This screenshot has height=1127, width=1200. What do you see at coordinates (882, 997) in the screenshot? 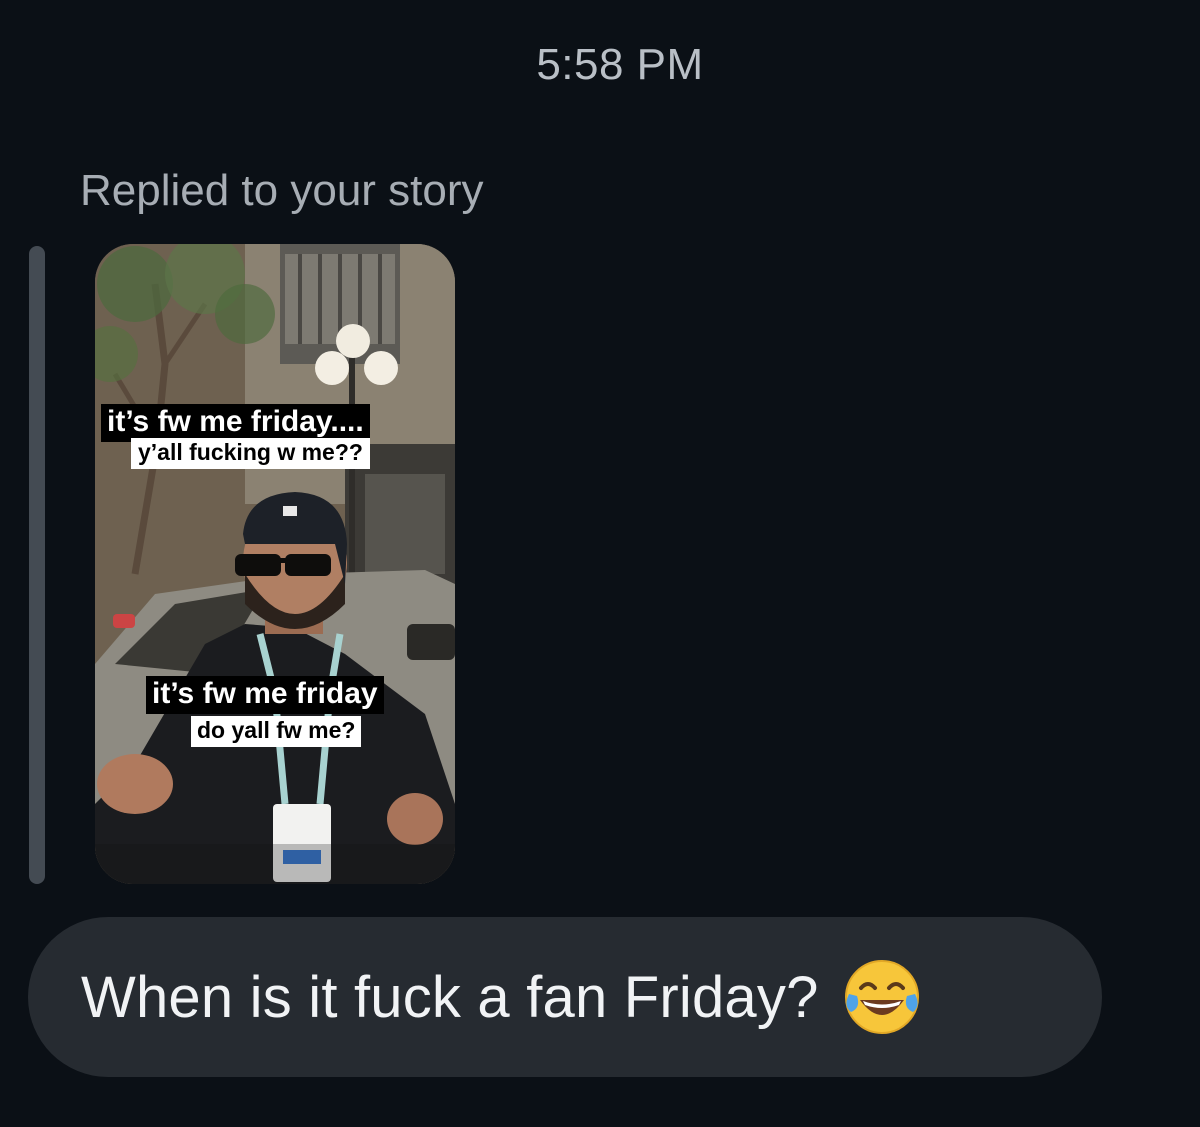
I see `face-with-tears-of-joy-icon` at bounding box center [882, 997].